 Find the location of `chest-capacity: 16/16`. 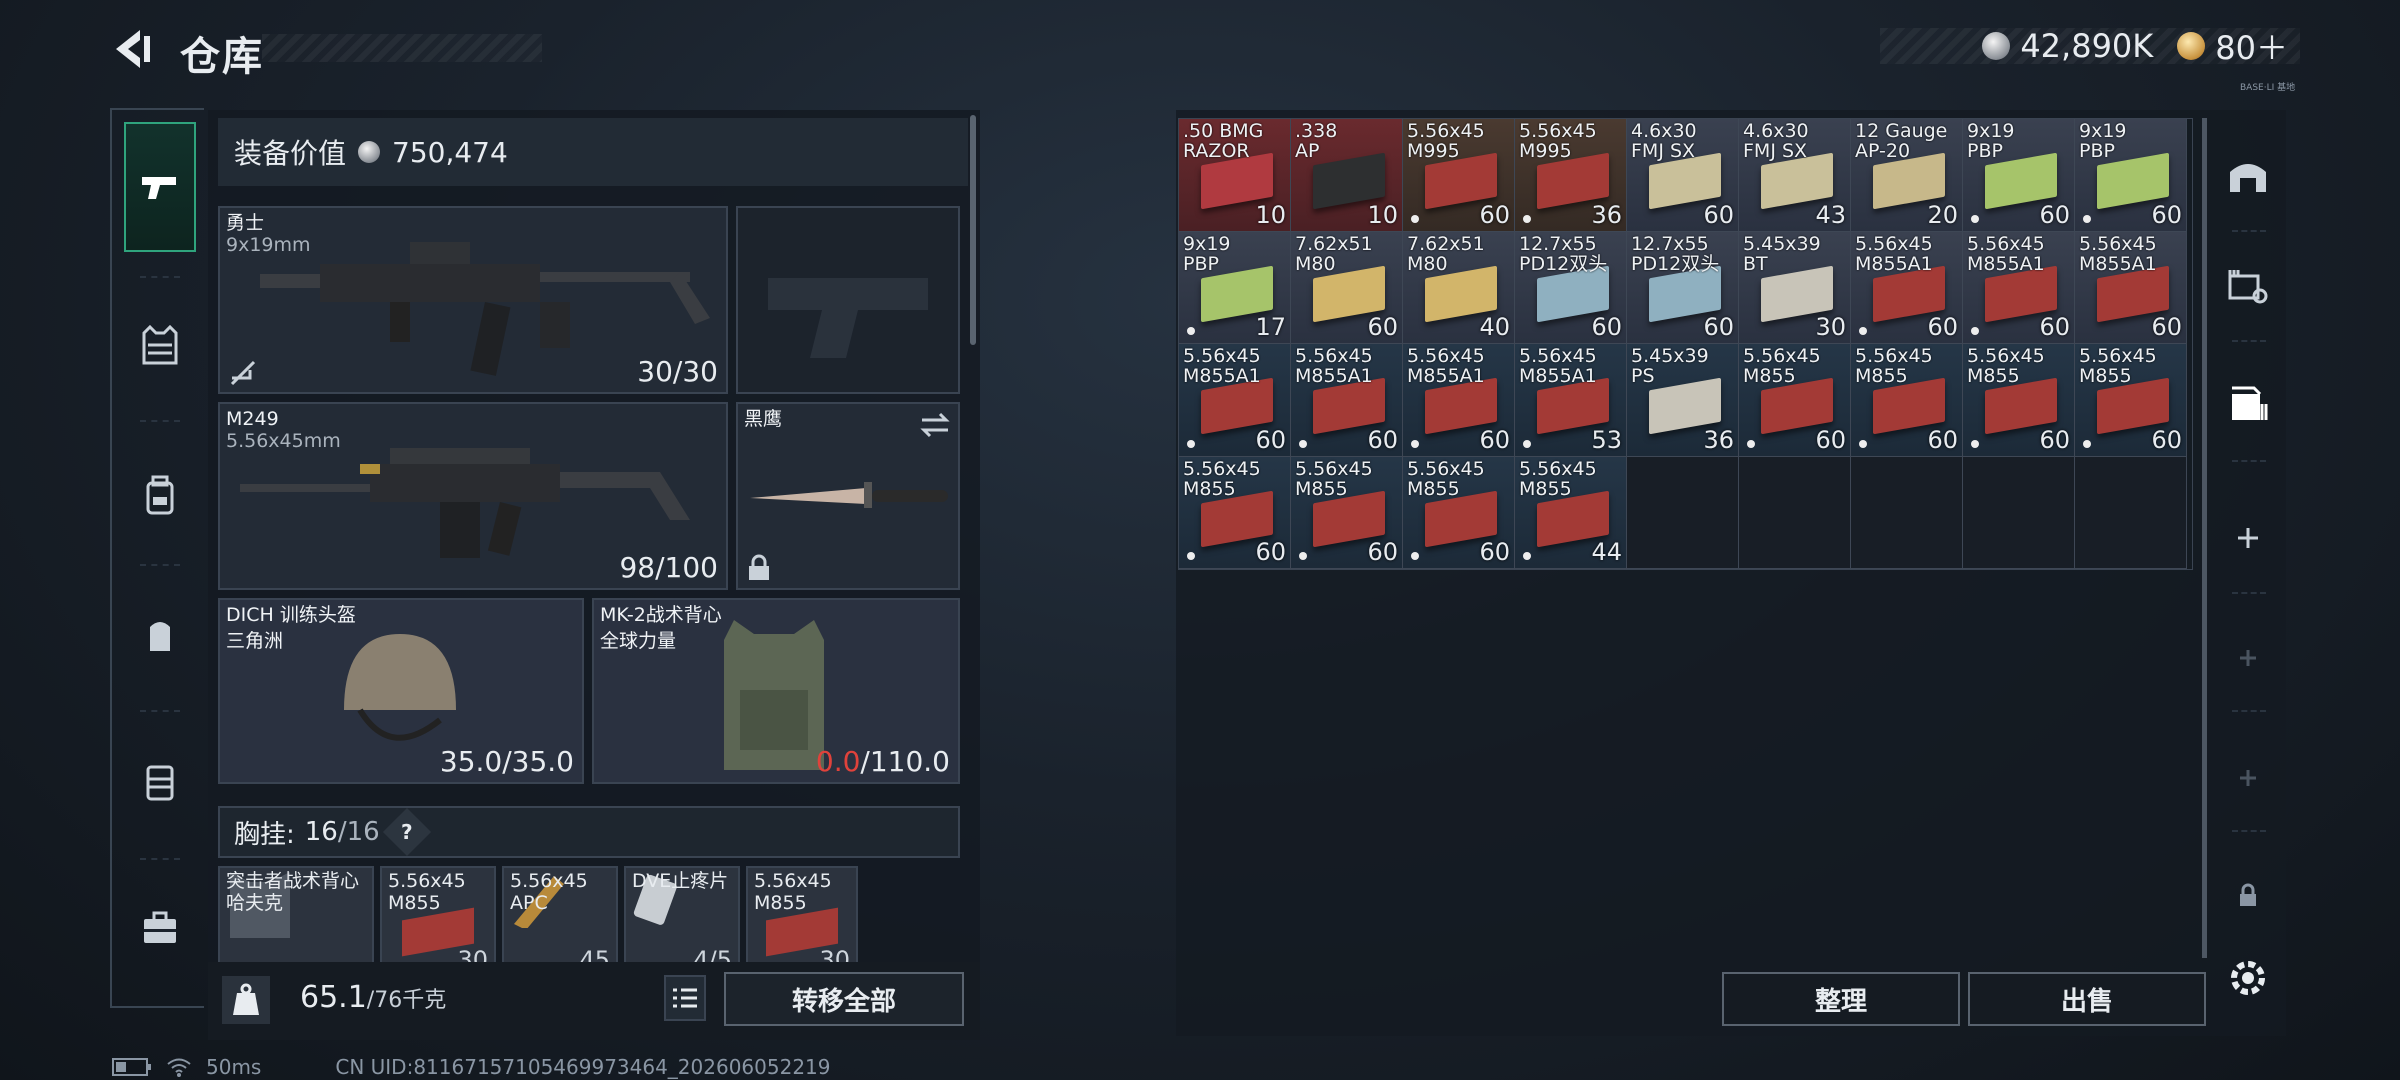

chest-capacity: 16/16 is located at coordinates (342, 832).